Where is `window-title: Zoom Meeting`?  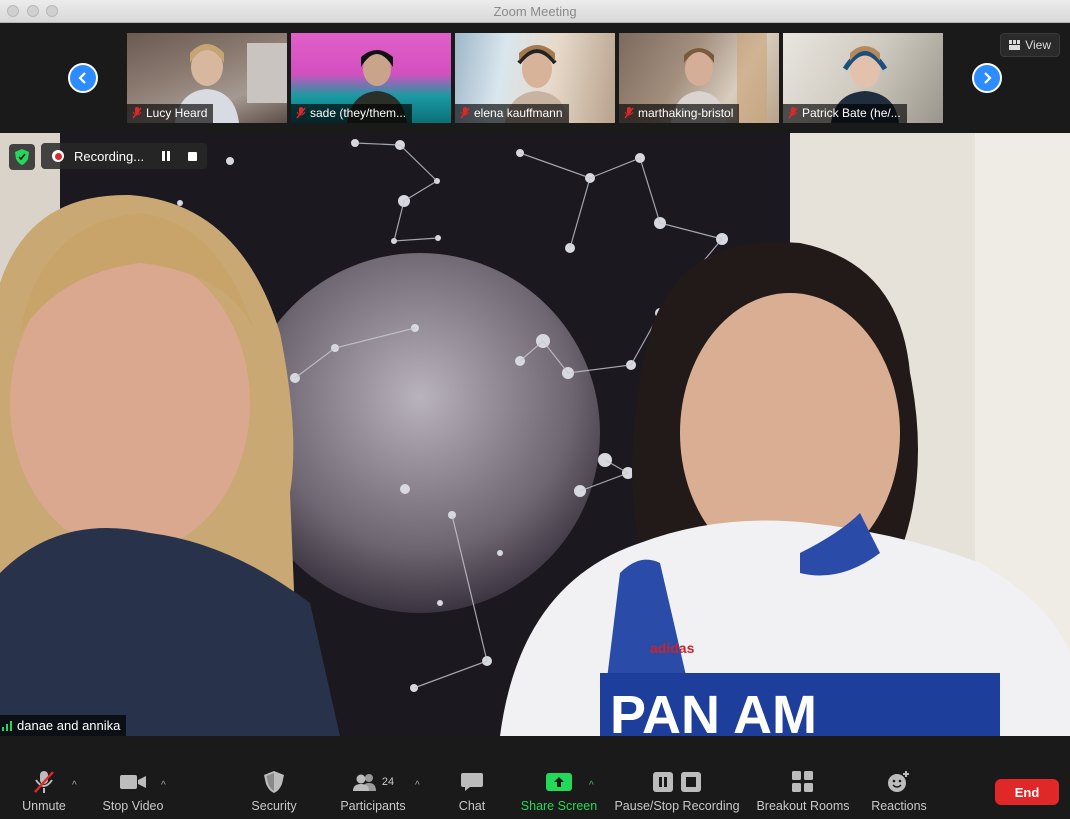
window-title: Zoom Meeting is located at coordinates (535, 11).